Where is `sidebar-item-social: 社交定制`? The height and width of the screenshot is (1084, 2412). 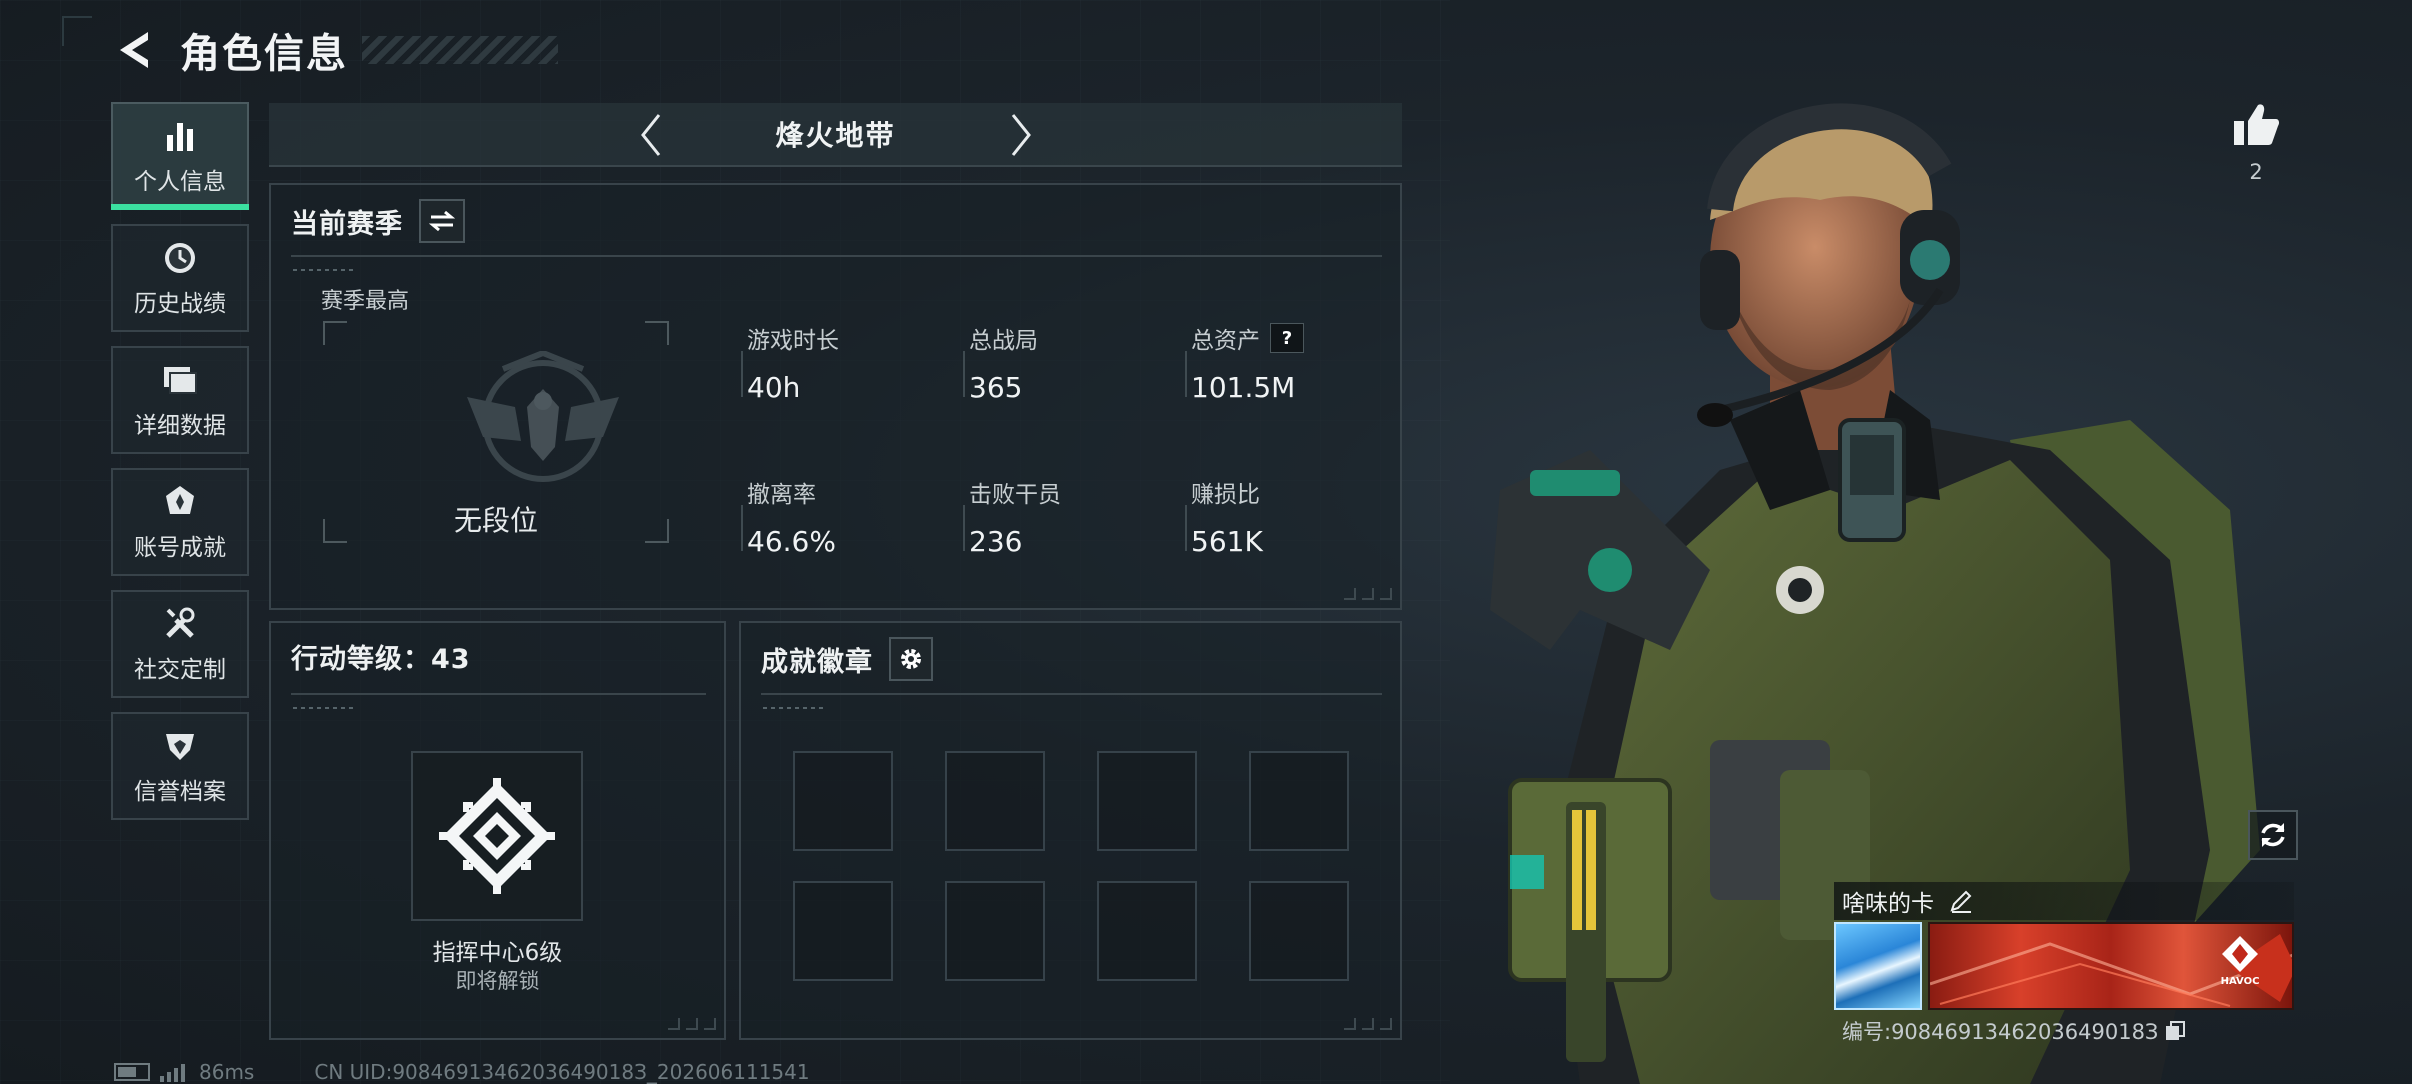 sidebar-item-social: 社交定制 is located at coordinates (180, 644).